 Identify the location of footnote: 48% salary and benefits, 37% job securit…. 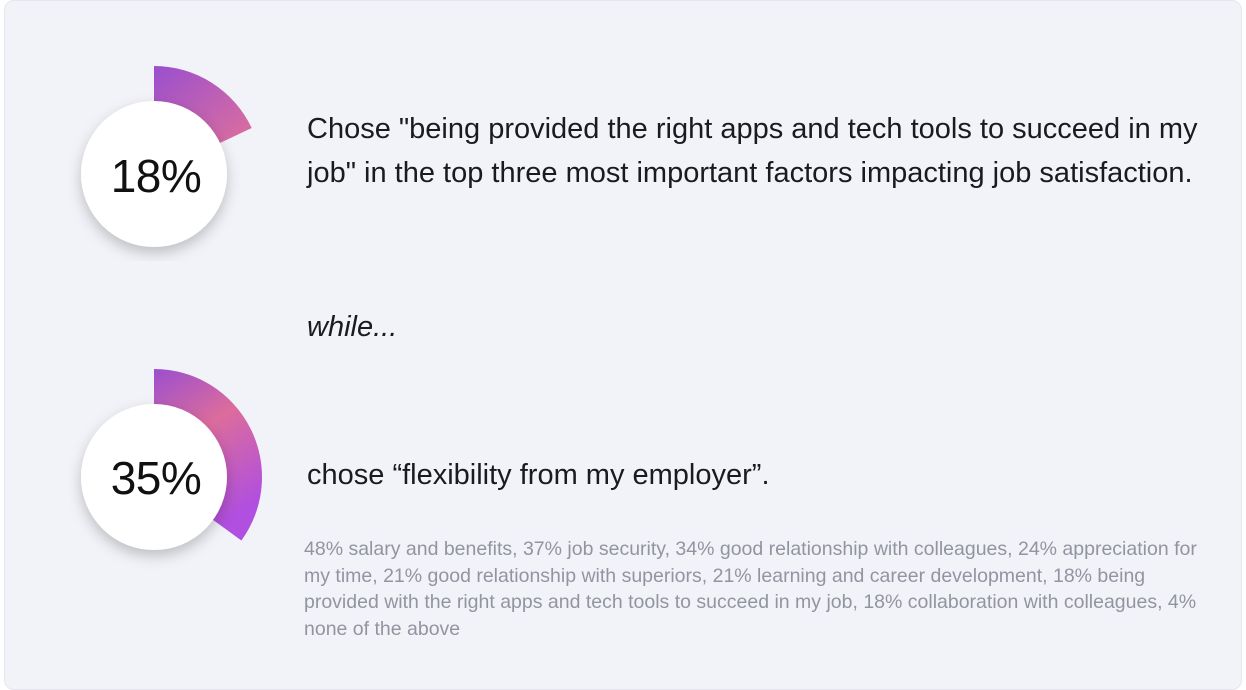
(750, 589).